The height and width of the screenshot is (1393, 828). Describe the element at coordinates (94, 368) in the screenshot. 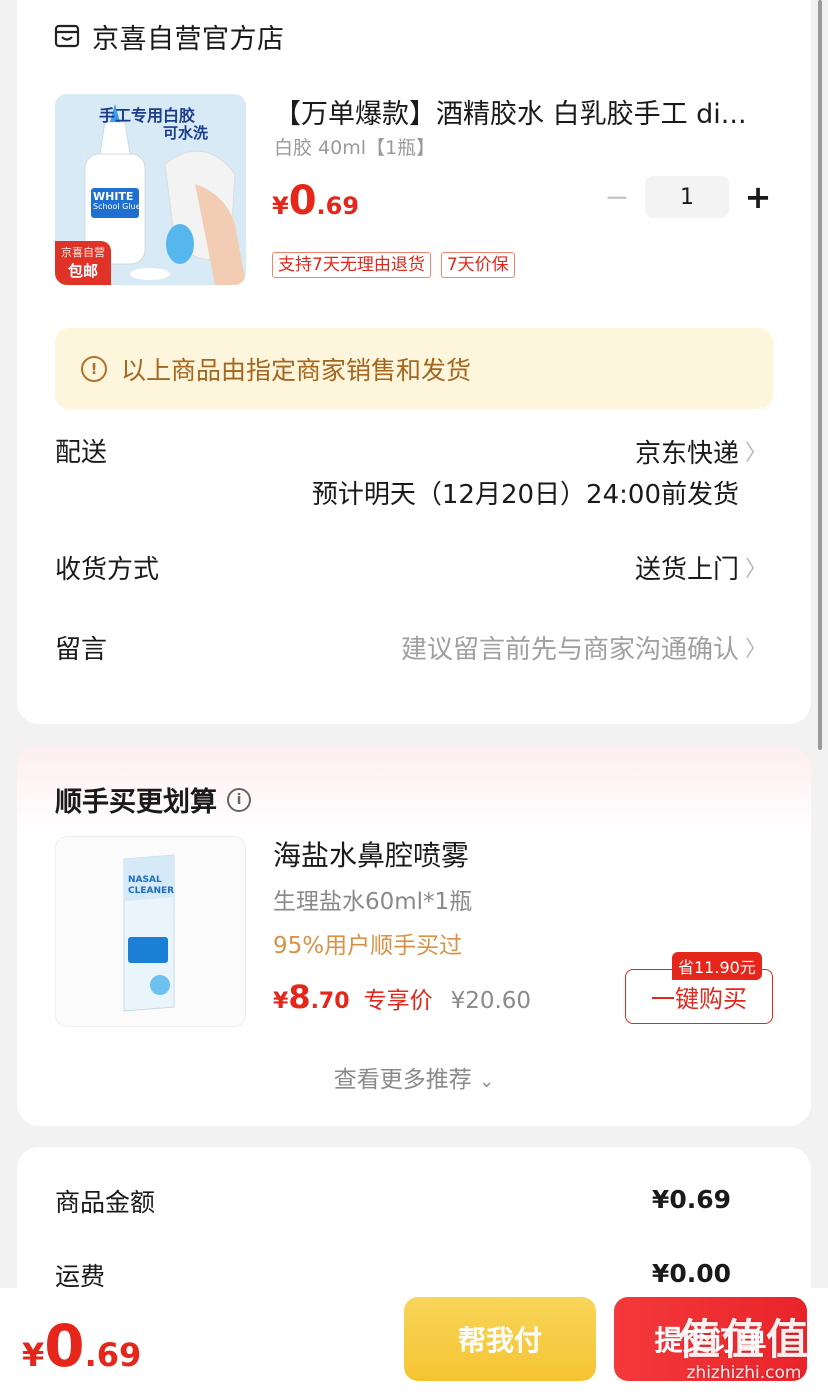

I see `info-icon: !` at that location.